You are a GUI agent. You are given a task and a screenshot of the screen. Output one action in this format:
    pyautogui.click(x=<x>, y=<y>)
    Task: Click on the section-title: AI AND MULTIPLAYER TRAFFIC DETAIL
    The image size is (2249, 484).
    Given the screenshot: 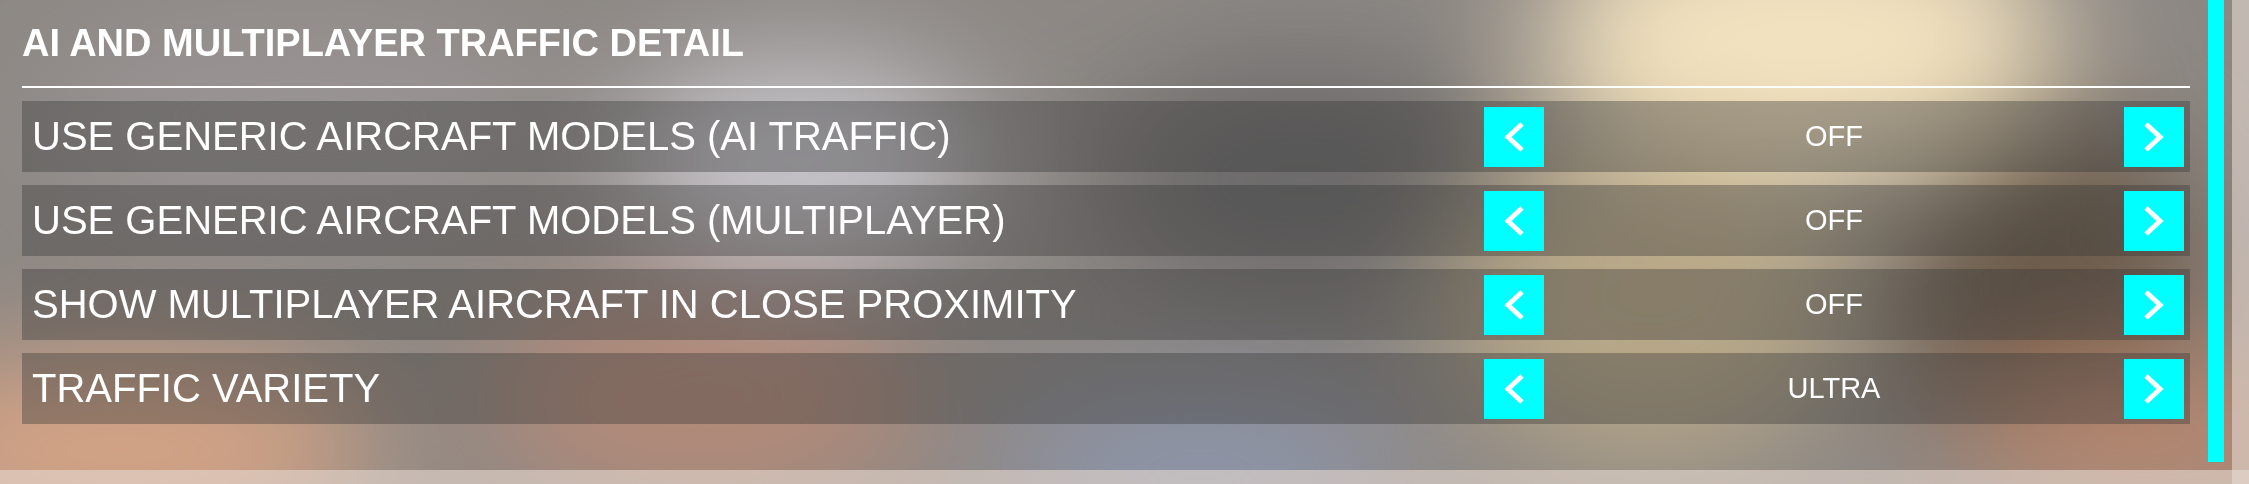 What is the action you would take?
    pyautogui.click(x=383, y=43)
    